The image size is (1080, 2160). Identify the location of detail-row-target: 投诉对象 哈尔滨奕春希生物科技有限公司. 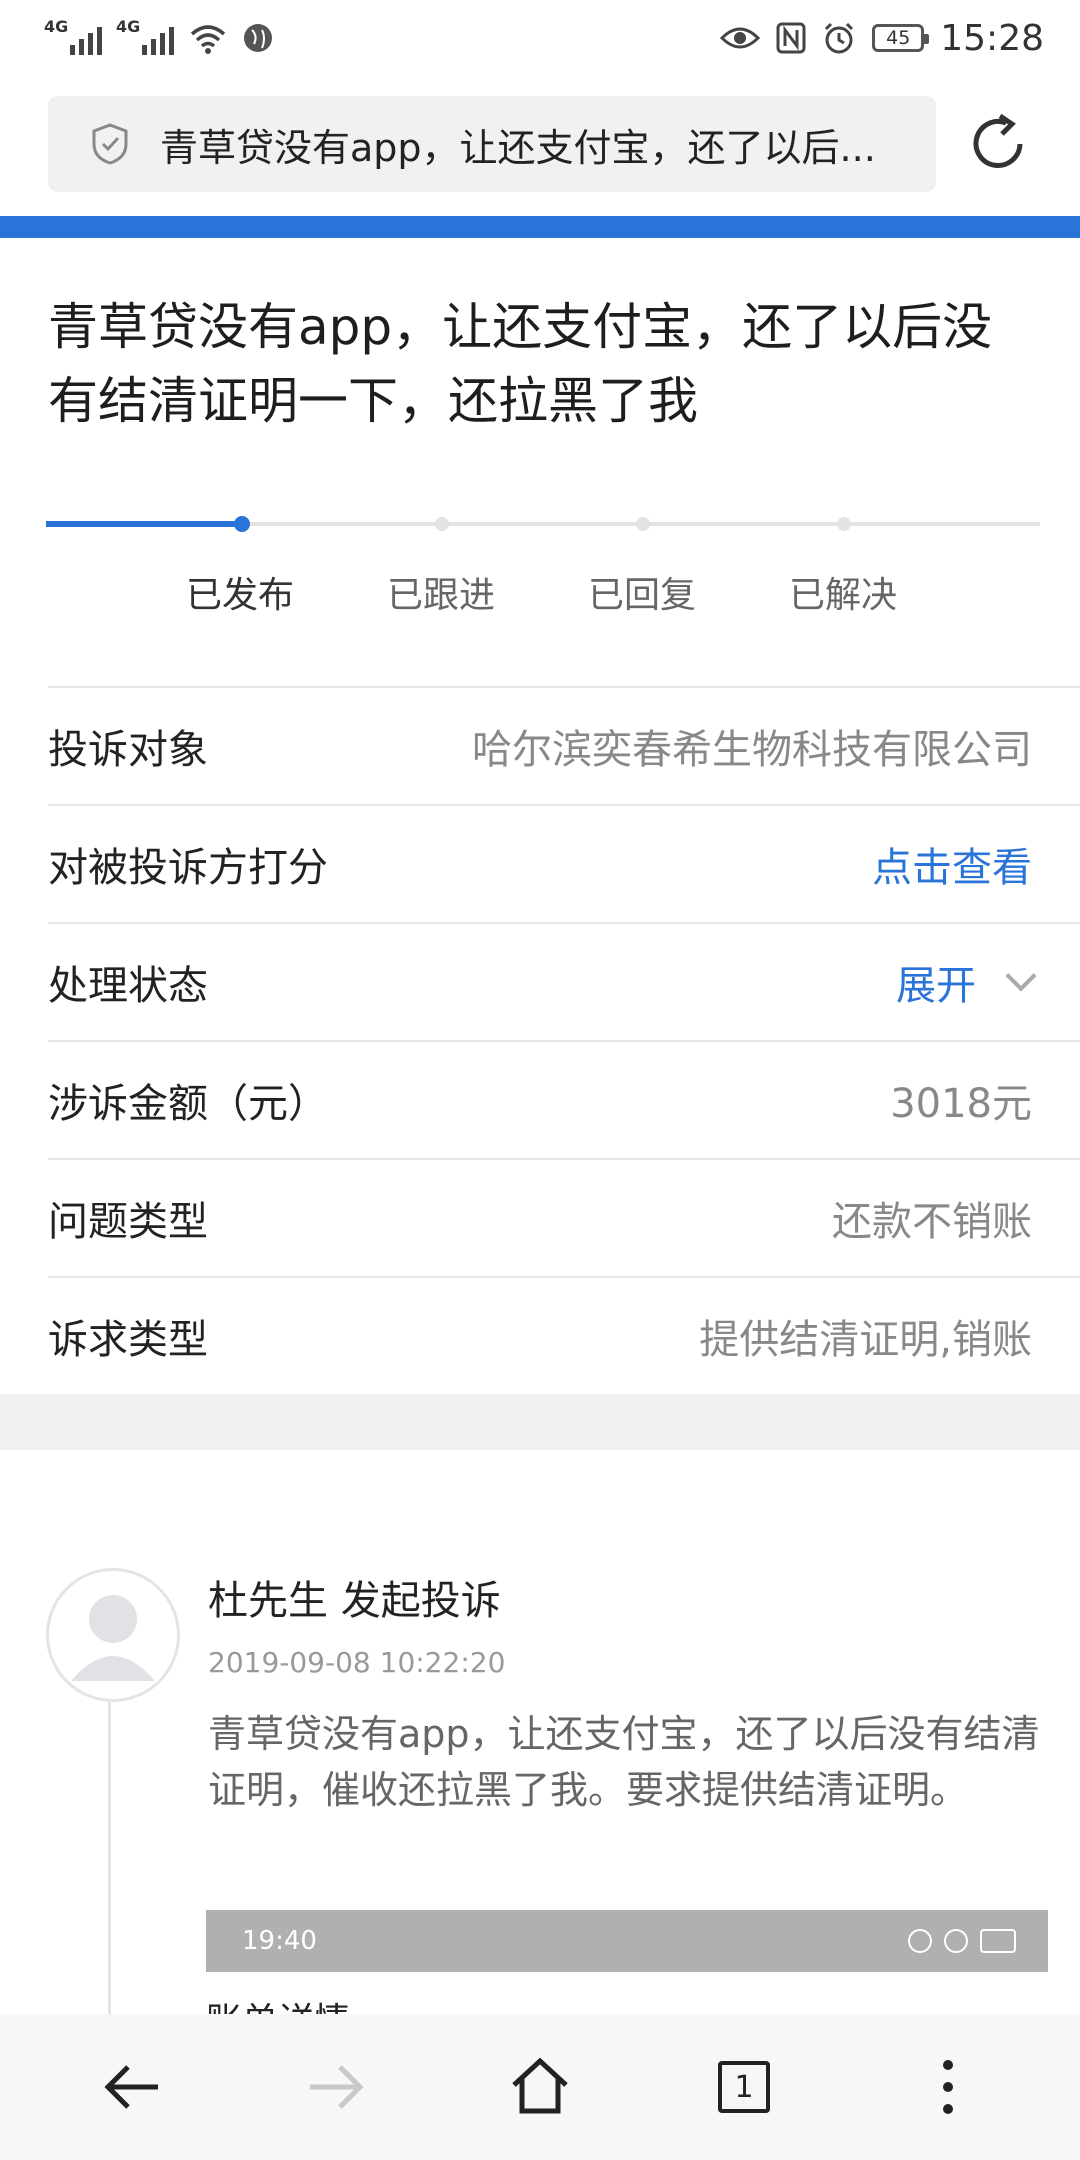
(564, 745).